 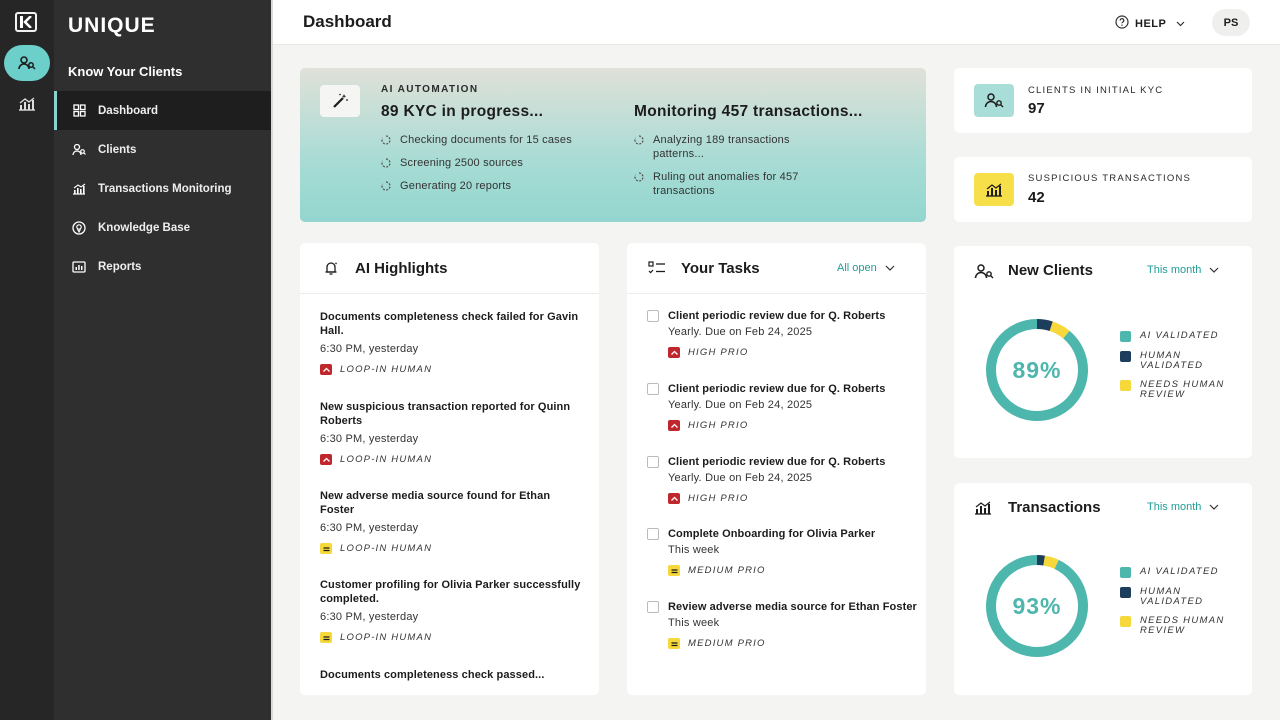 I want to click on app-logo-icon, so click(x=26, y=22).